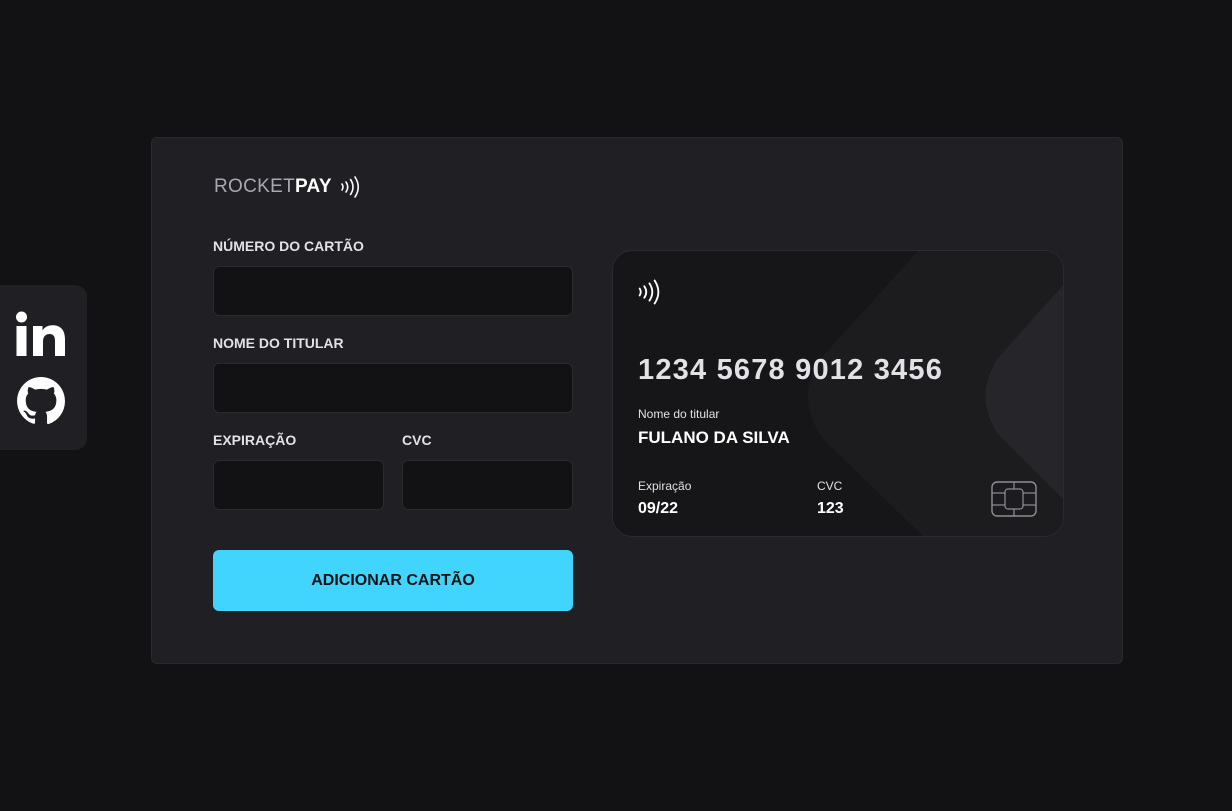  Describe the element at coordinates (393, 388) in the screenshot. I see `holder-name-input` at that location.